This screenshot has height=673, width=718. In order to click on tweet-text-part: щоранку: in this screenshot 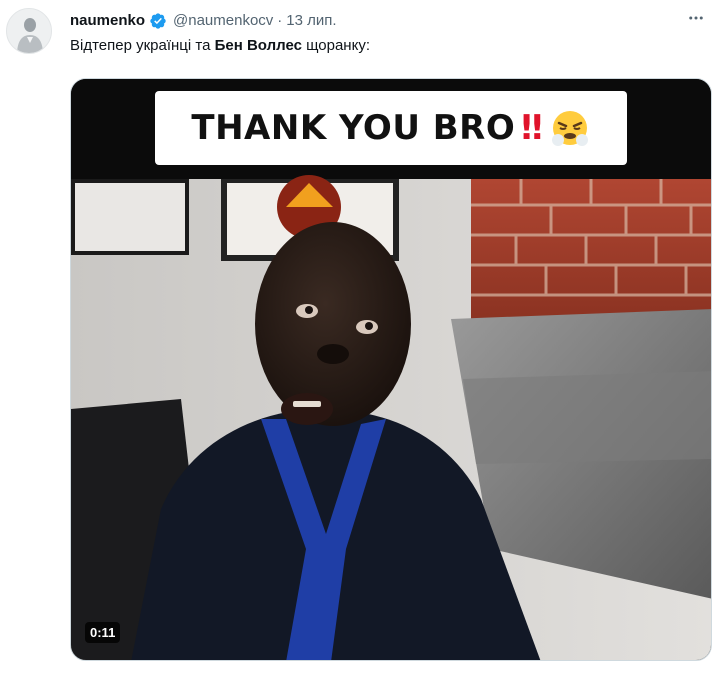, I will do `click(335, 45)`.